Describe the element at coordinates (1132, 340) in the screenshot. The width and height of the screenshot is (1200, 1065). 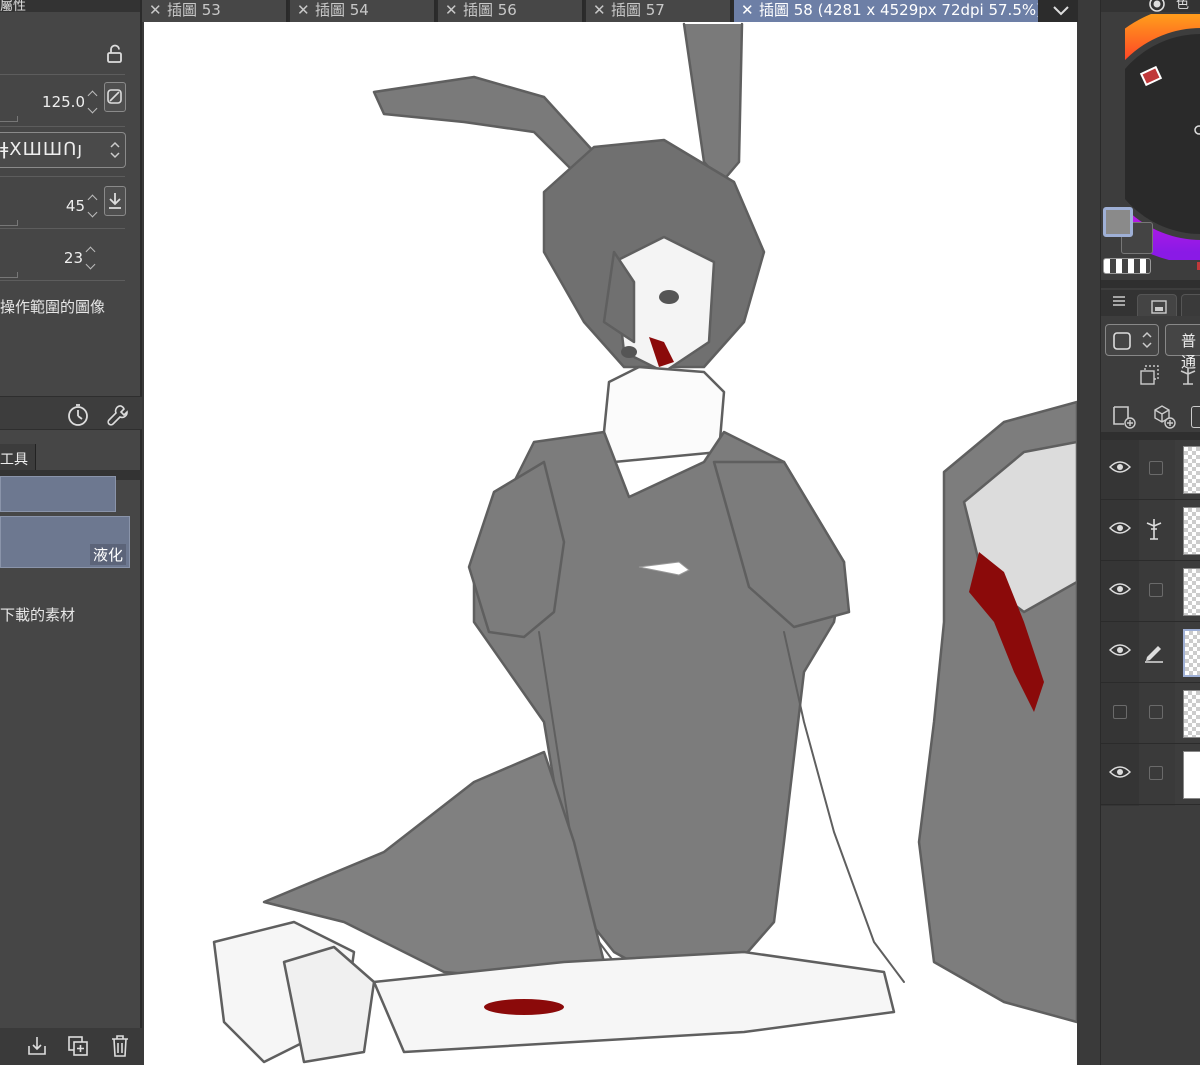
I see `blend-settings` at that location.